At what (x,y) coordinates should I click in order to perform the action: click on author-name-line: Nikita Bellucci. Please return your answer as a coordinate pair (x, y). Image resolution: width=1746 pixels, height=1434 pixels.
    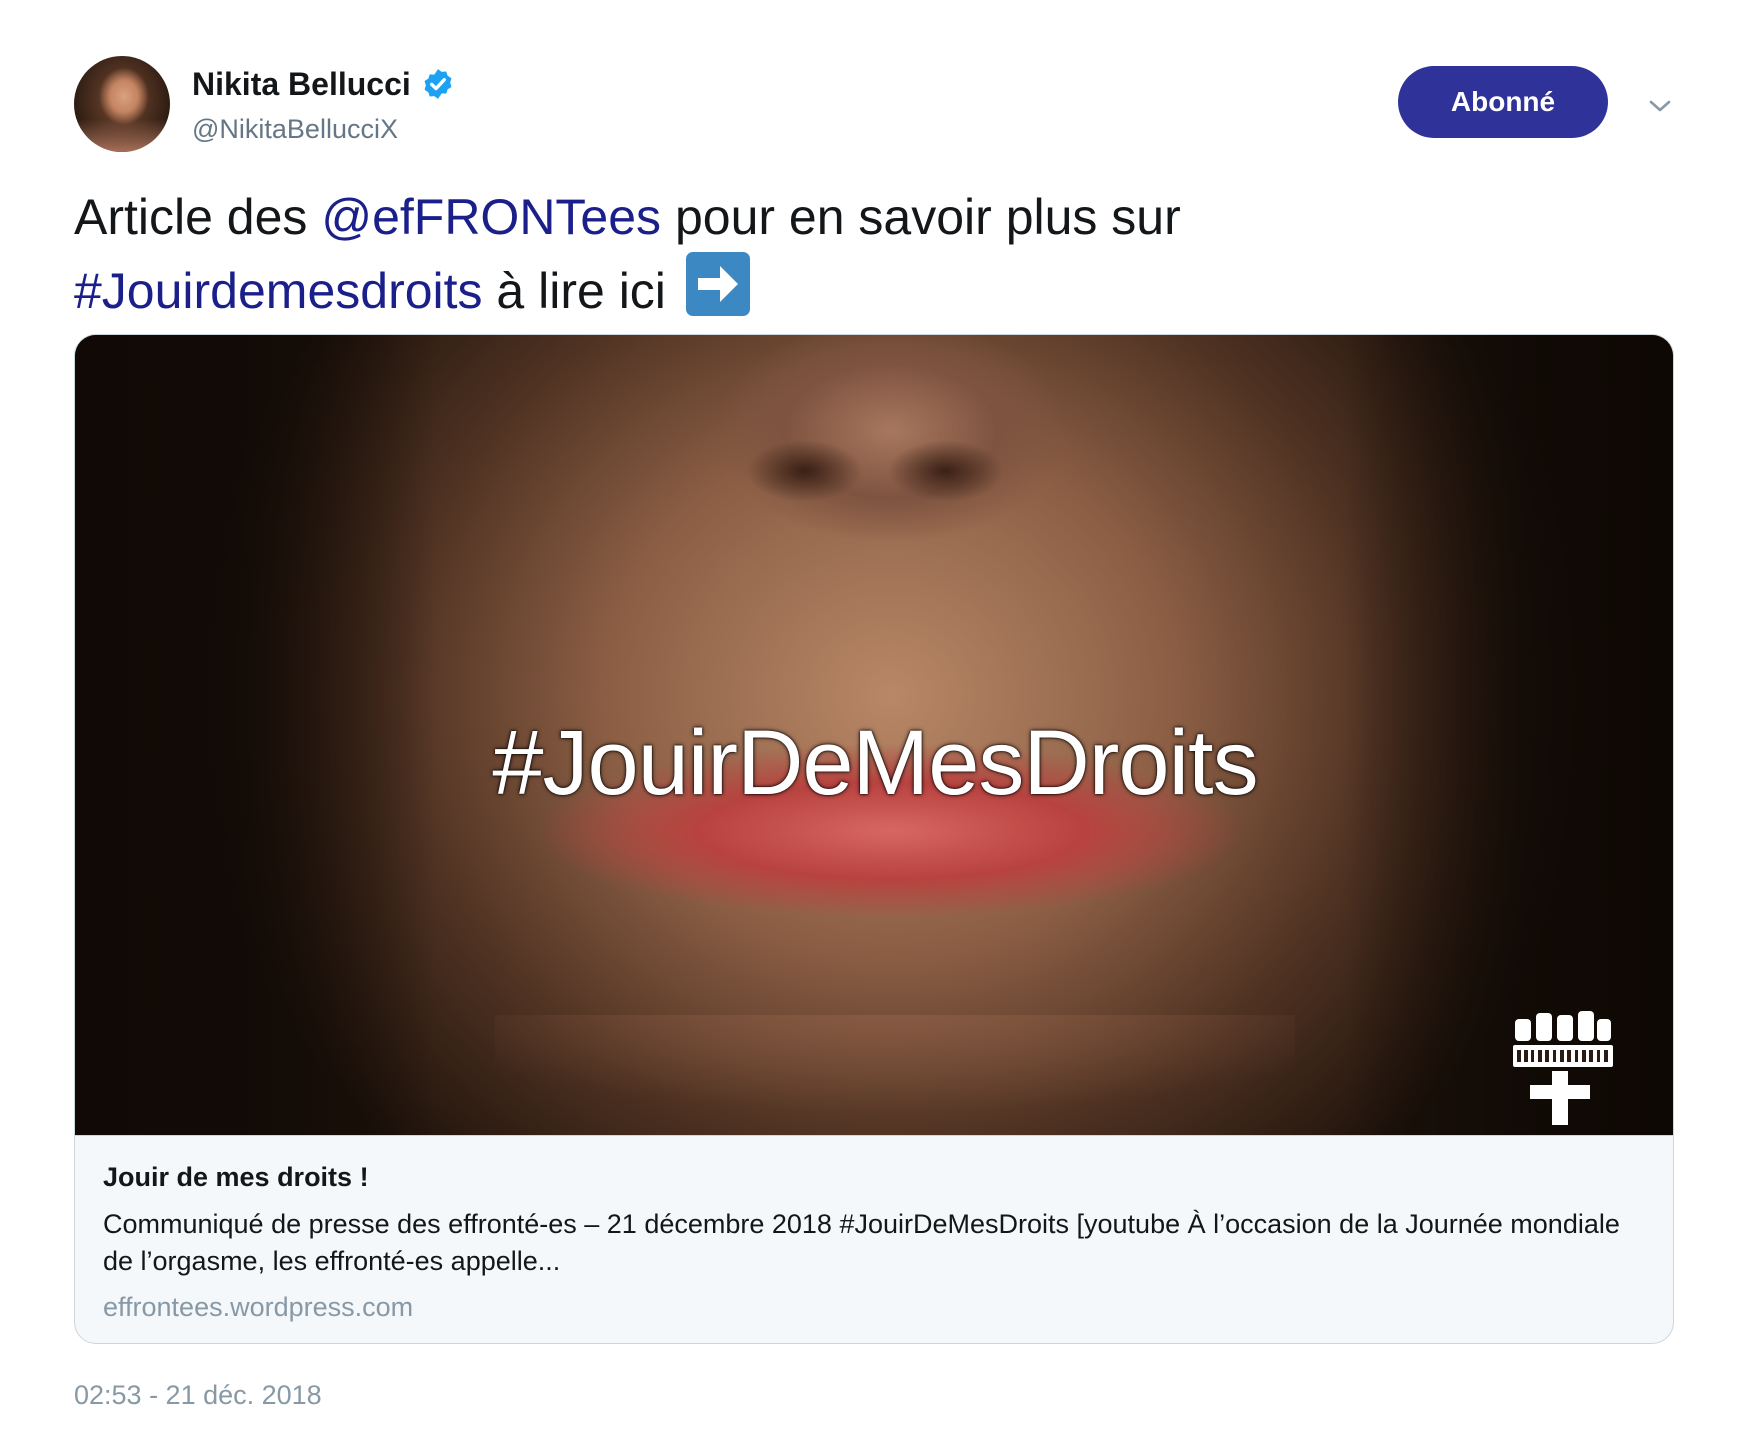
    Looking at the image, I should click on (323, 84).